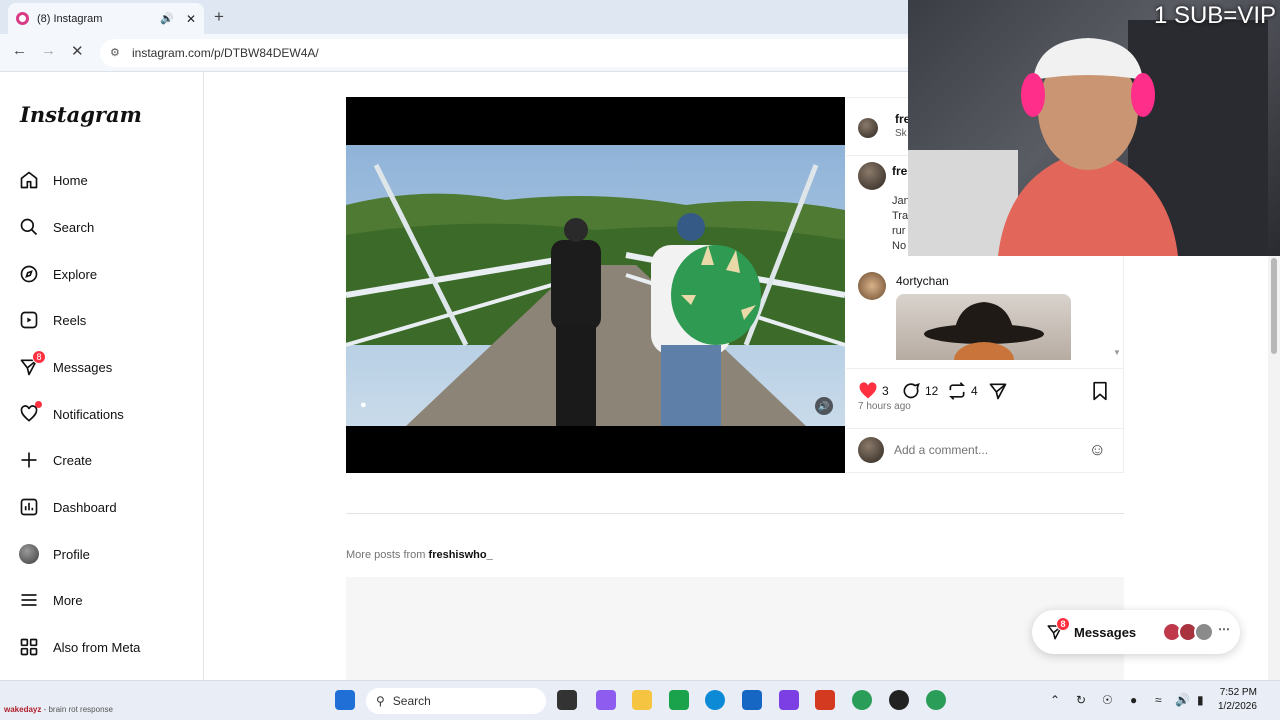 Image resolution: width=1280 pixels, height=720 pixels. Describe the element at coordinates (983, 327) in the screenshot. I see `comment-gif-image` at that location.